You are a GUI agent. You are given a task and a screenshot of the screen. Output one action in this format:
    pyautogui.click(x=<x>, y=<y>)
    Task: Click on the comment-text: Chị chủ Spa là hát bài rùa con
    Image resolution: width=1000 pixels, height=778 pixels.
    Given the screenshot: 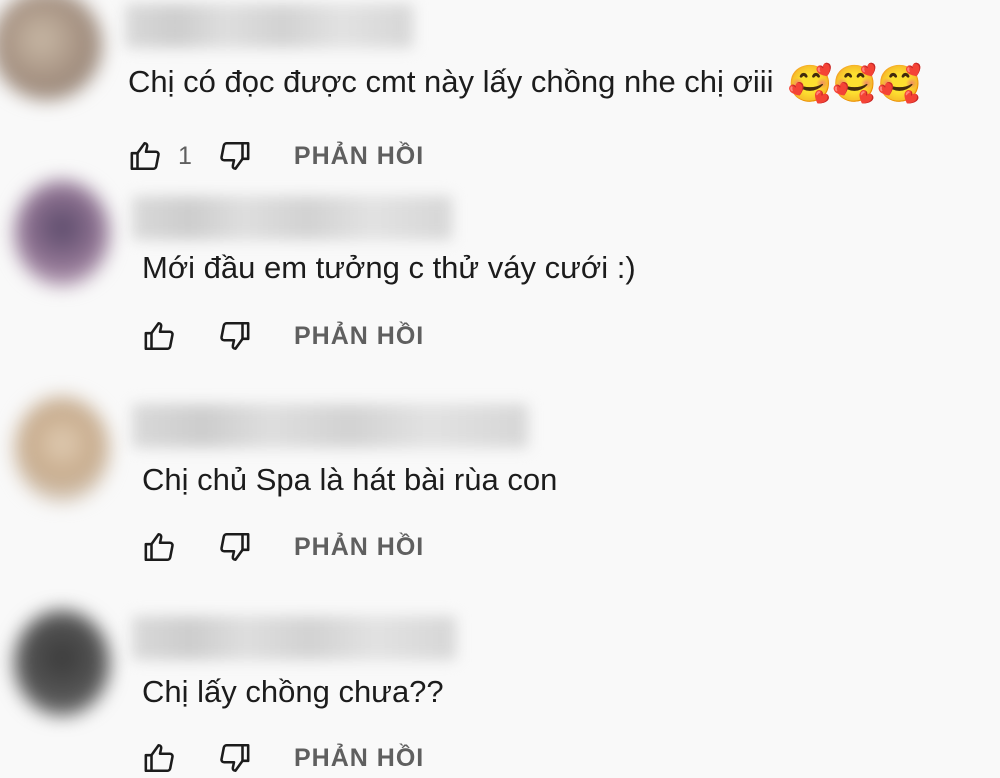 What is the action you would take?
    pyautogui.click(x=349, y=480)
    